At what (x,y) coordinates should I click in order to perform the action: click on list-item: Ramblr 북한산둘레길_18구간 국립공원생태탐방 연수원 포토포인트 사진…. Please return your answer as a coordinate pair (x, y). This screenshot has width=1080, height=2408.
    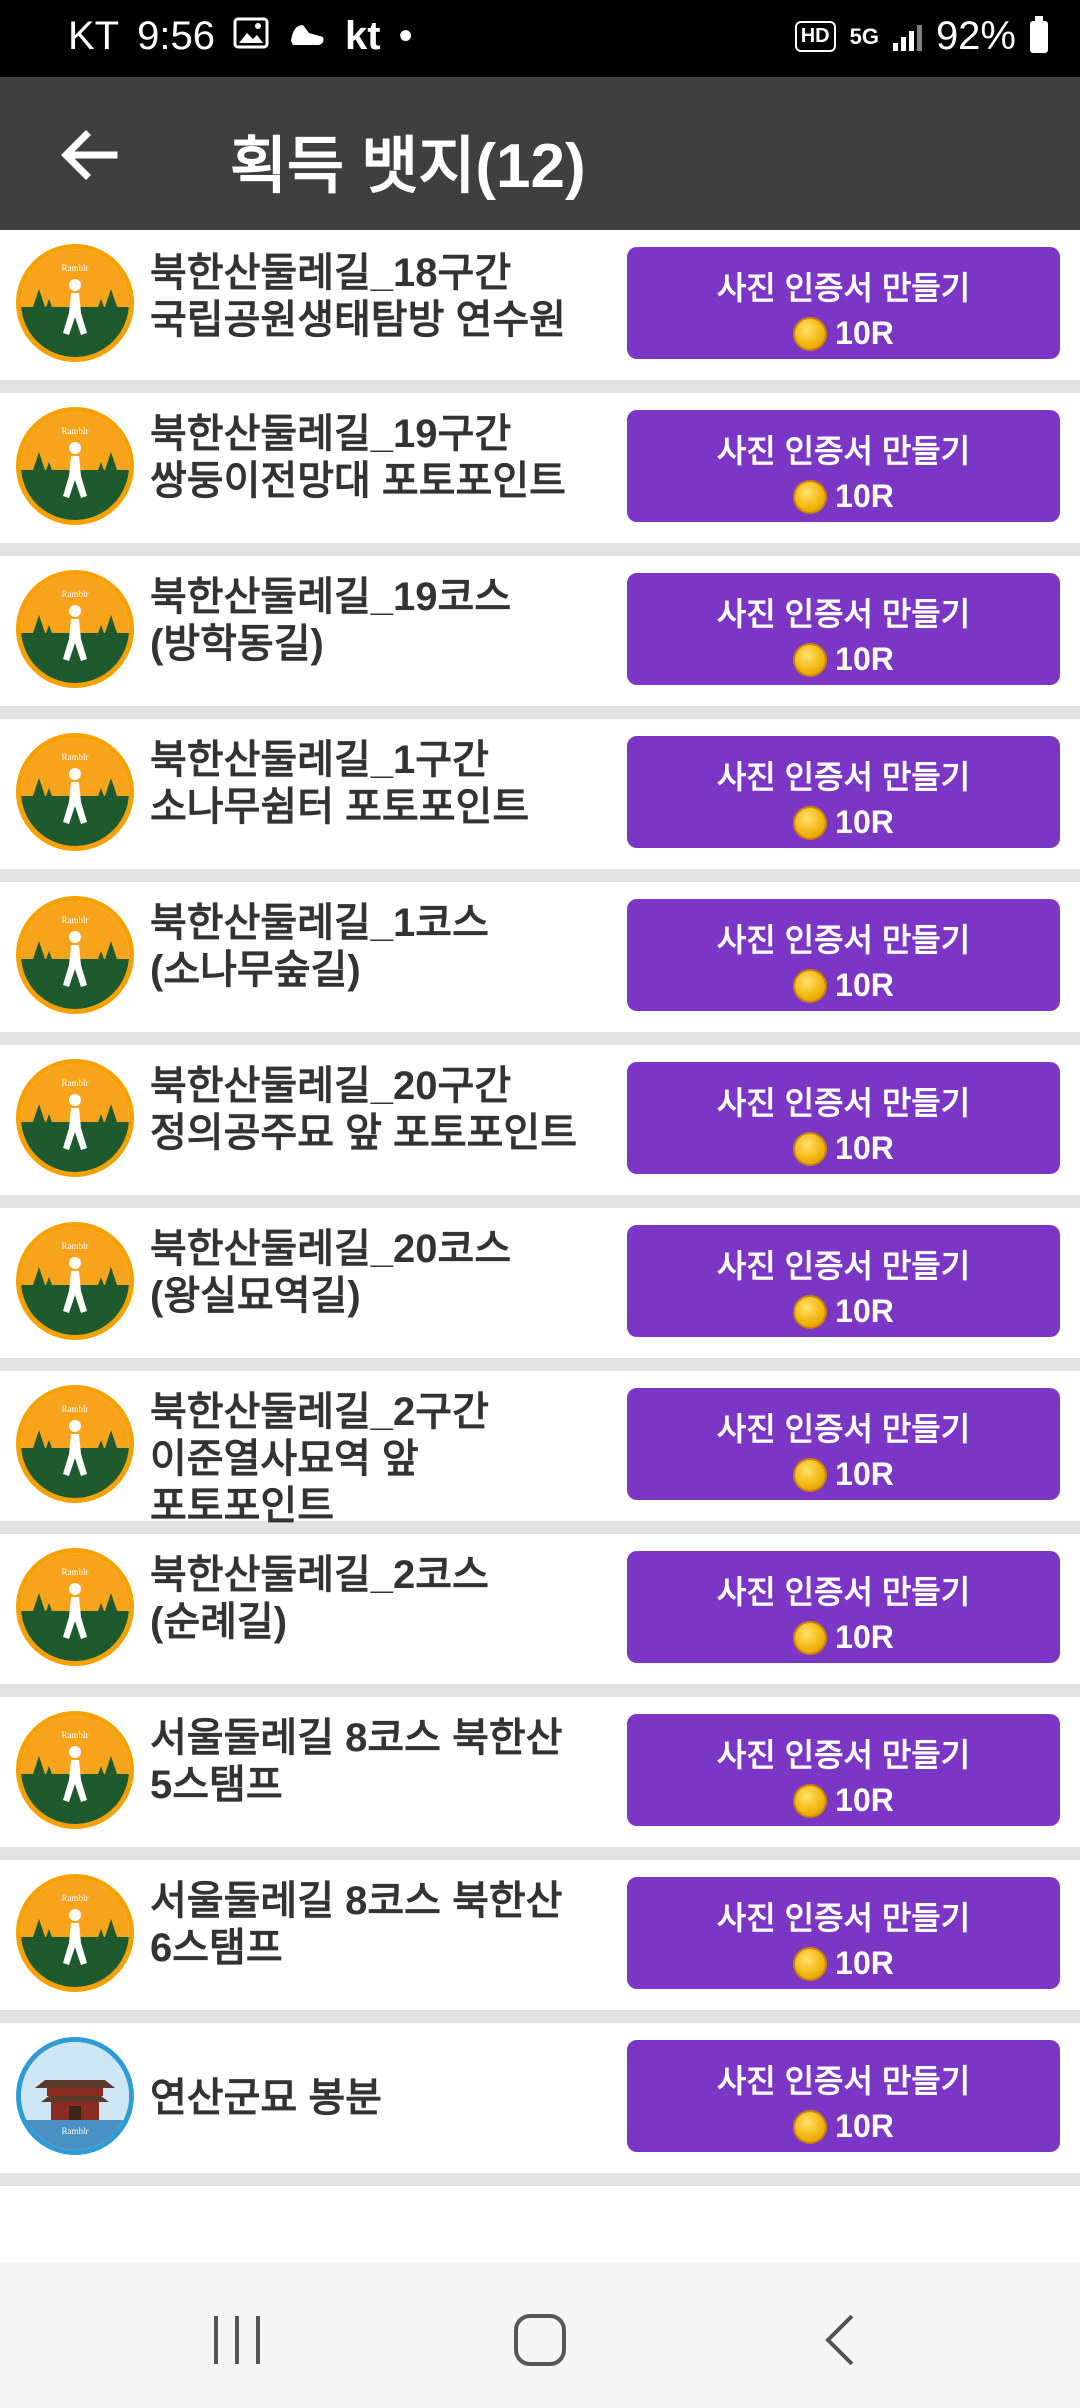
    Looking at the image, I should click on (540, 311).